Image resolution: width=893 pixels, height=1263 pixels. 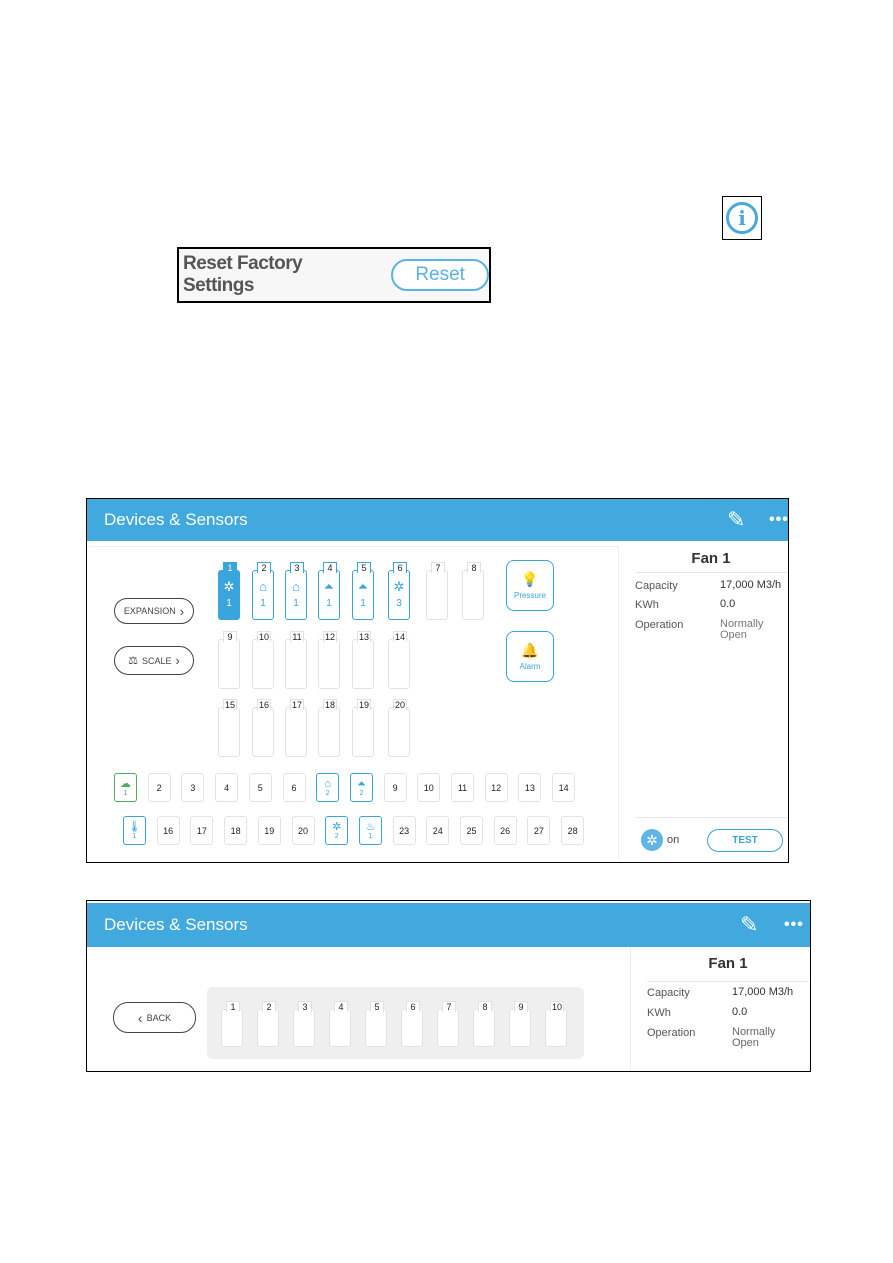 I want to click on input-number: 26, so click(x=505, y=830).